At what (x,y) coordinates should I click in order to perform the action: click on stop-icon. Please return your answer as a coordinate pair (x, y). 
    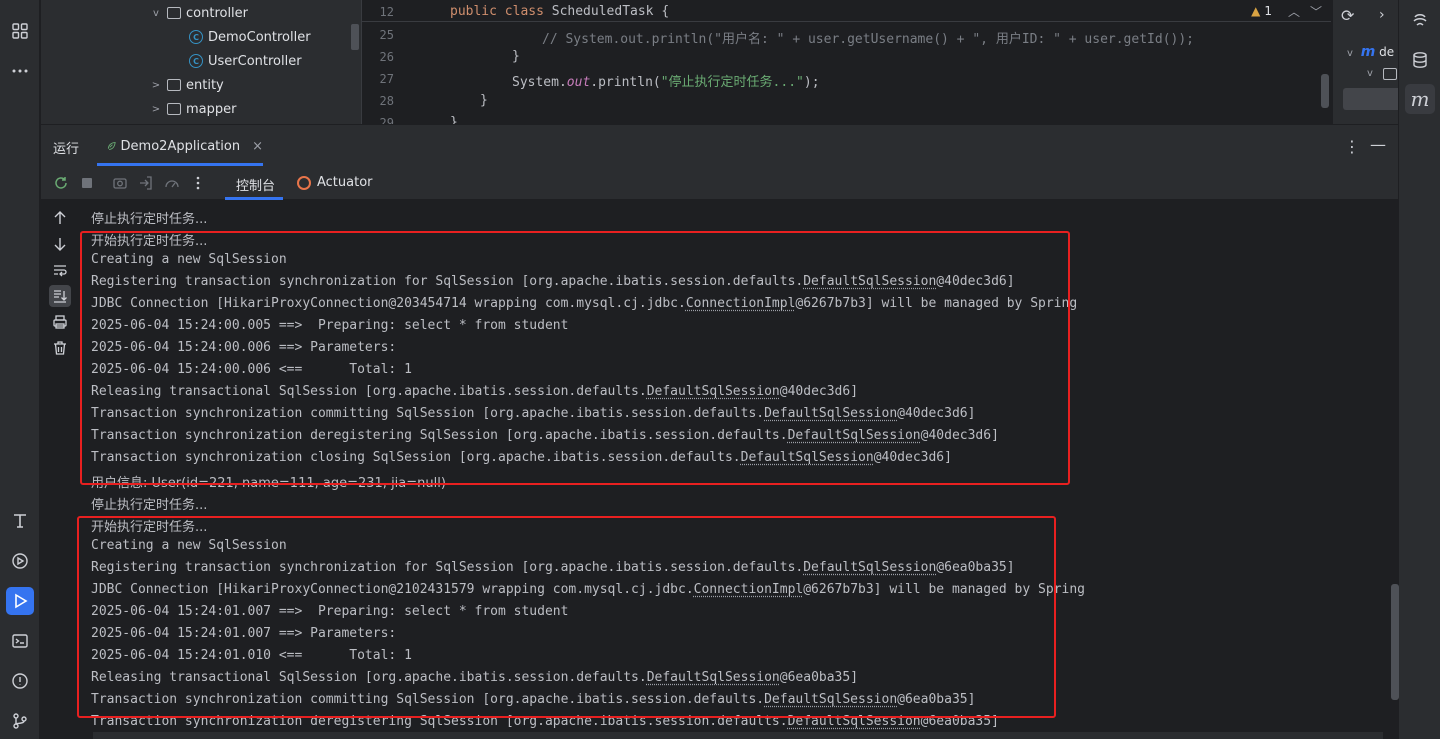
    Looking at the image, I should click on (87, 183).